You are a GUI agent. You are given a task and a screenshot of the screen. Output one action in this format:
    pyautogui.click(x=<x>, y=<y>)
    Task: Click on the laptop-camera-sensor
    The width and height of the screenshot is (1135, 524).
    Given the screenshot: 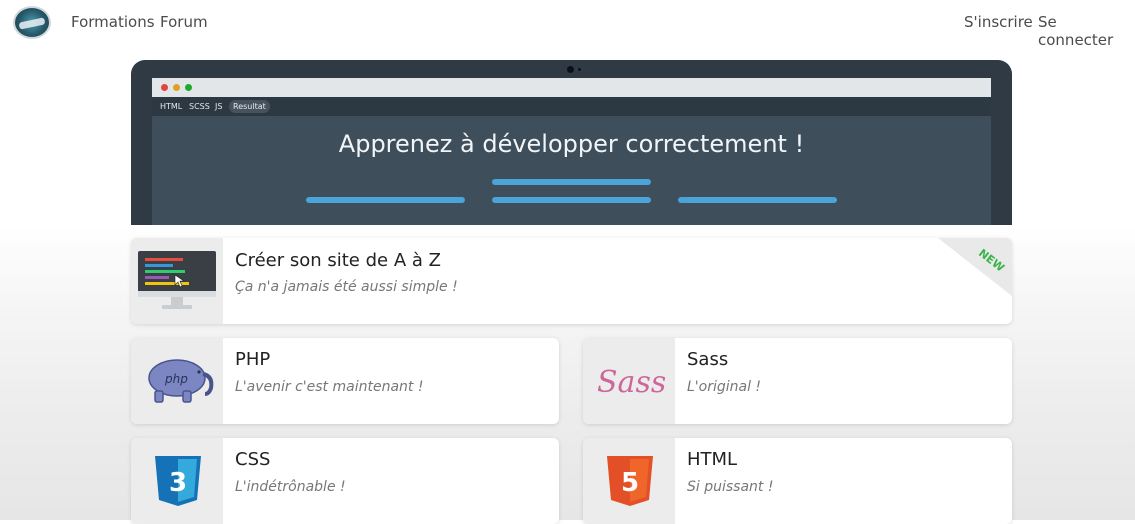 What is the action you would take?
    pyautogui.click(x=579, y=69)
    